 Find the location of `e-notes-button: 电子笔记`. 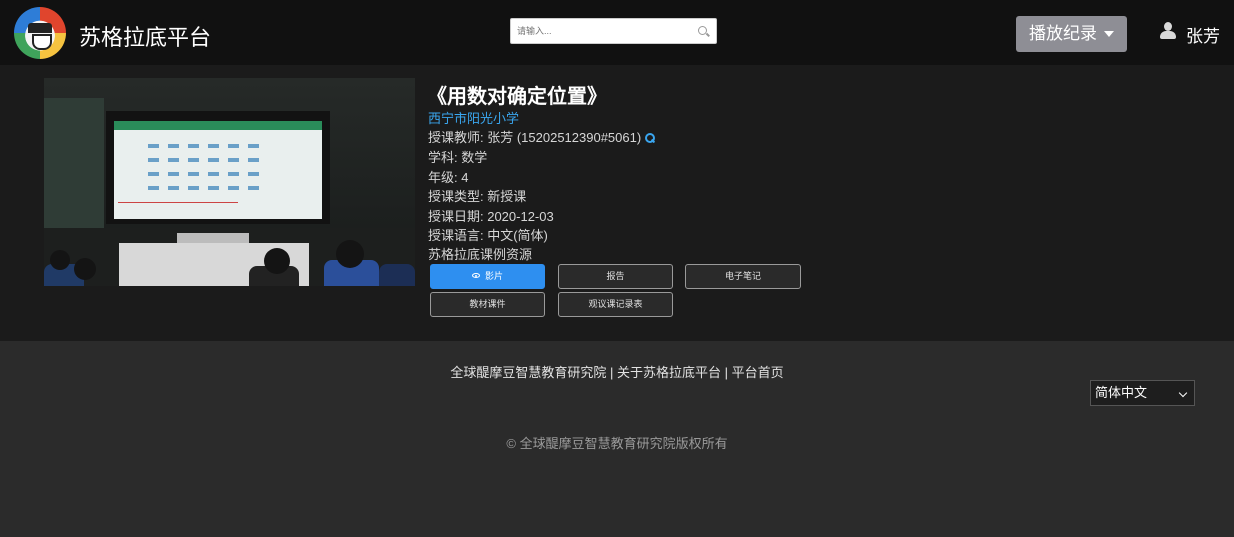

e-notes-button: 电子笔记 is located at coordinates (743, 276).